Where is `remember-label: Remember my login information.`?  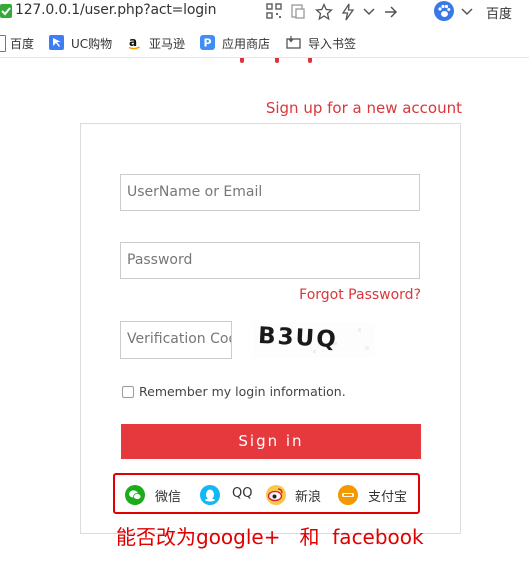 remember-label: Remember my login information. is located at coordinates (242, 391).